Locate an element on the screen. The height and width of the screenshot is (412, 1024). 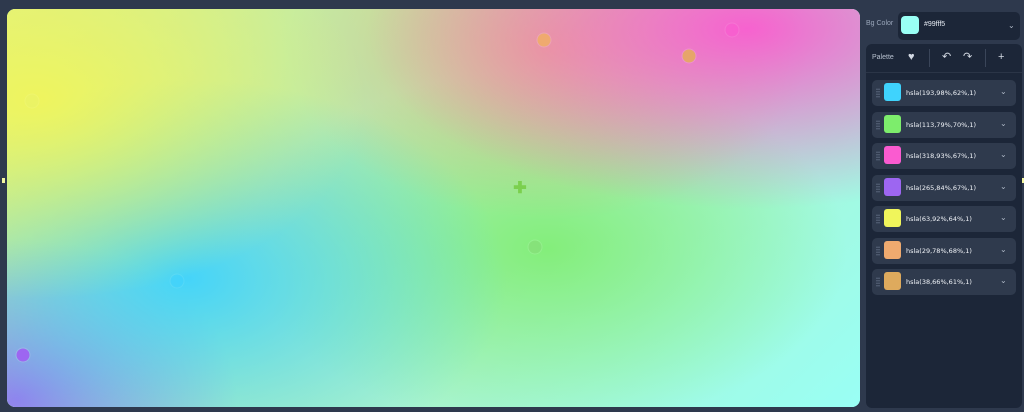
color-point-green is located at coordinates (535, 247).